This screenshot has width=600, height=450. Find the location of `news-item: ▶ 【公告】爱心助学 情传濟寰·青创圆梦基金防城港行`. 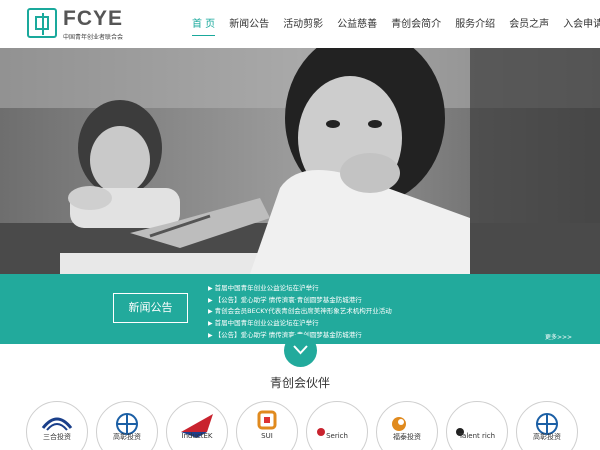

news-item: ▶ 【公告】爱心助学 情传濟寰·青创圆梦基金防城港行 is located at coordinates (300, 301).